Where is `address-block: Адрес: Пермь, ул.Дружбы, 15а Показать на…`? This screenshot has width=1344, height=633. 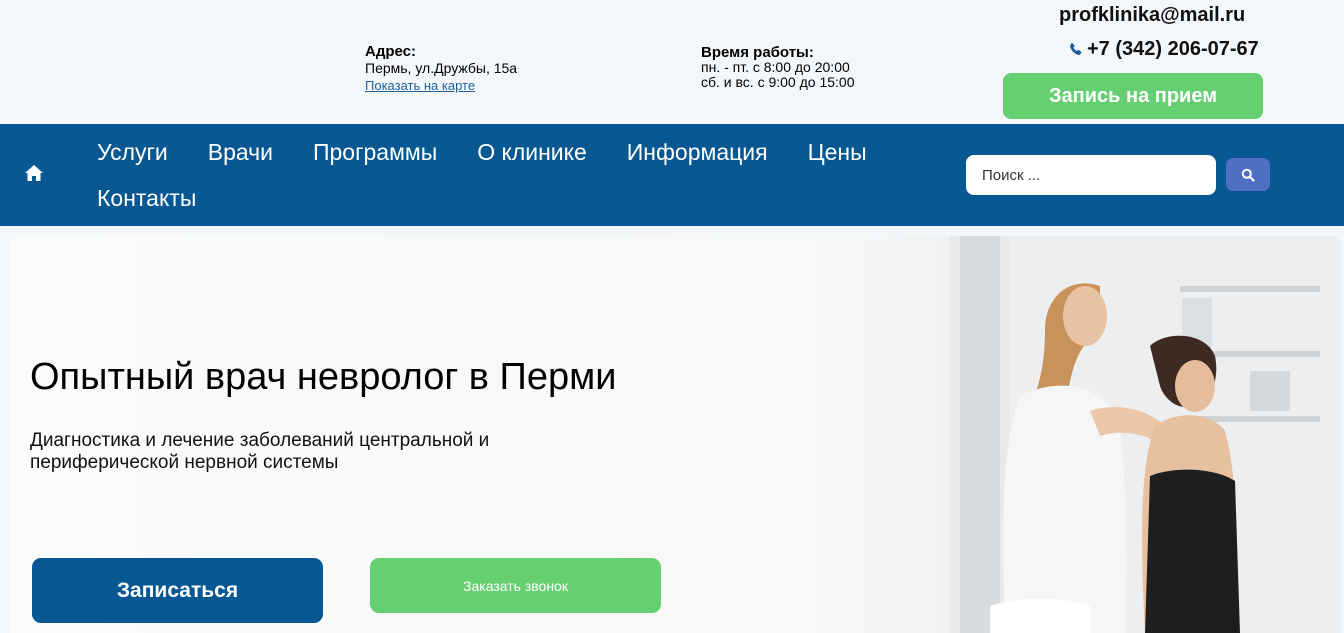
address-block: Адрес: Пермь, ул.Дружбы, 15а Показать на… is located at coordinates (441, 68).